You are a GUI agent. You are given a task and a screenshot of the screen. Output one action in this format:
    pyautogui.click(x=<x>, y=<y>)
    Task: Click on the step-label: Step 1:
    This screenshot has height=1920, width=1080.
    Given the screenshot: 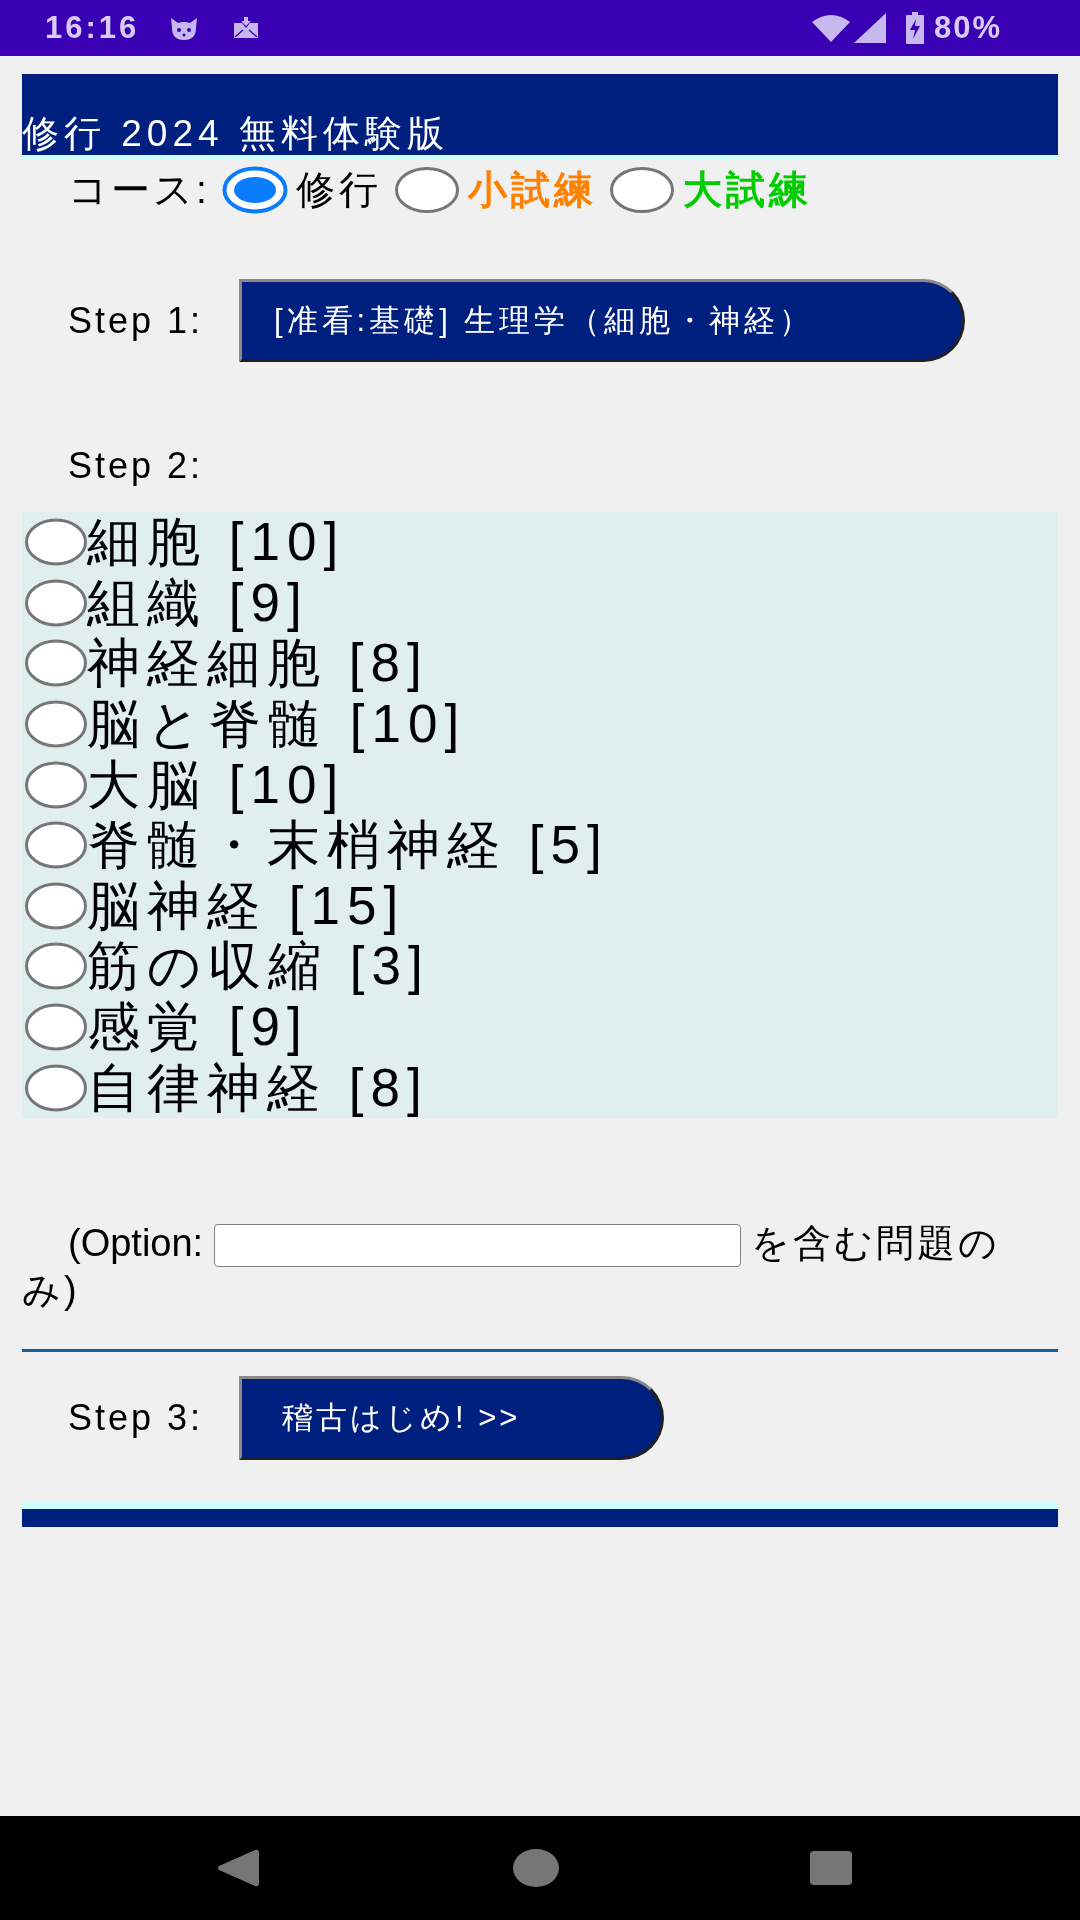 What is the action you would take?
    pyautogui.click(x=136, y=320)
    